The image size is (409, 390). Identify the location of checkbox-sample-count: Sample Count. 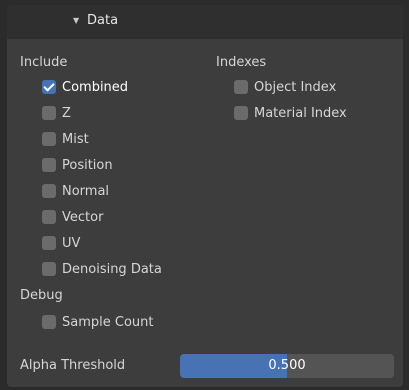
(97, 322).